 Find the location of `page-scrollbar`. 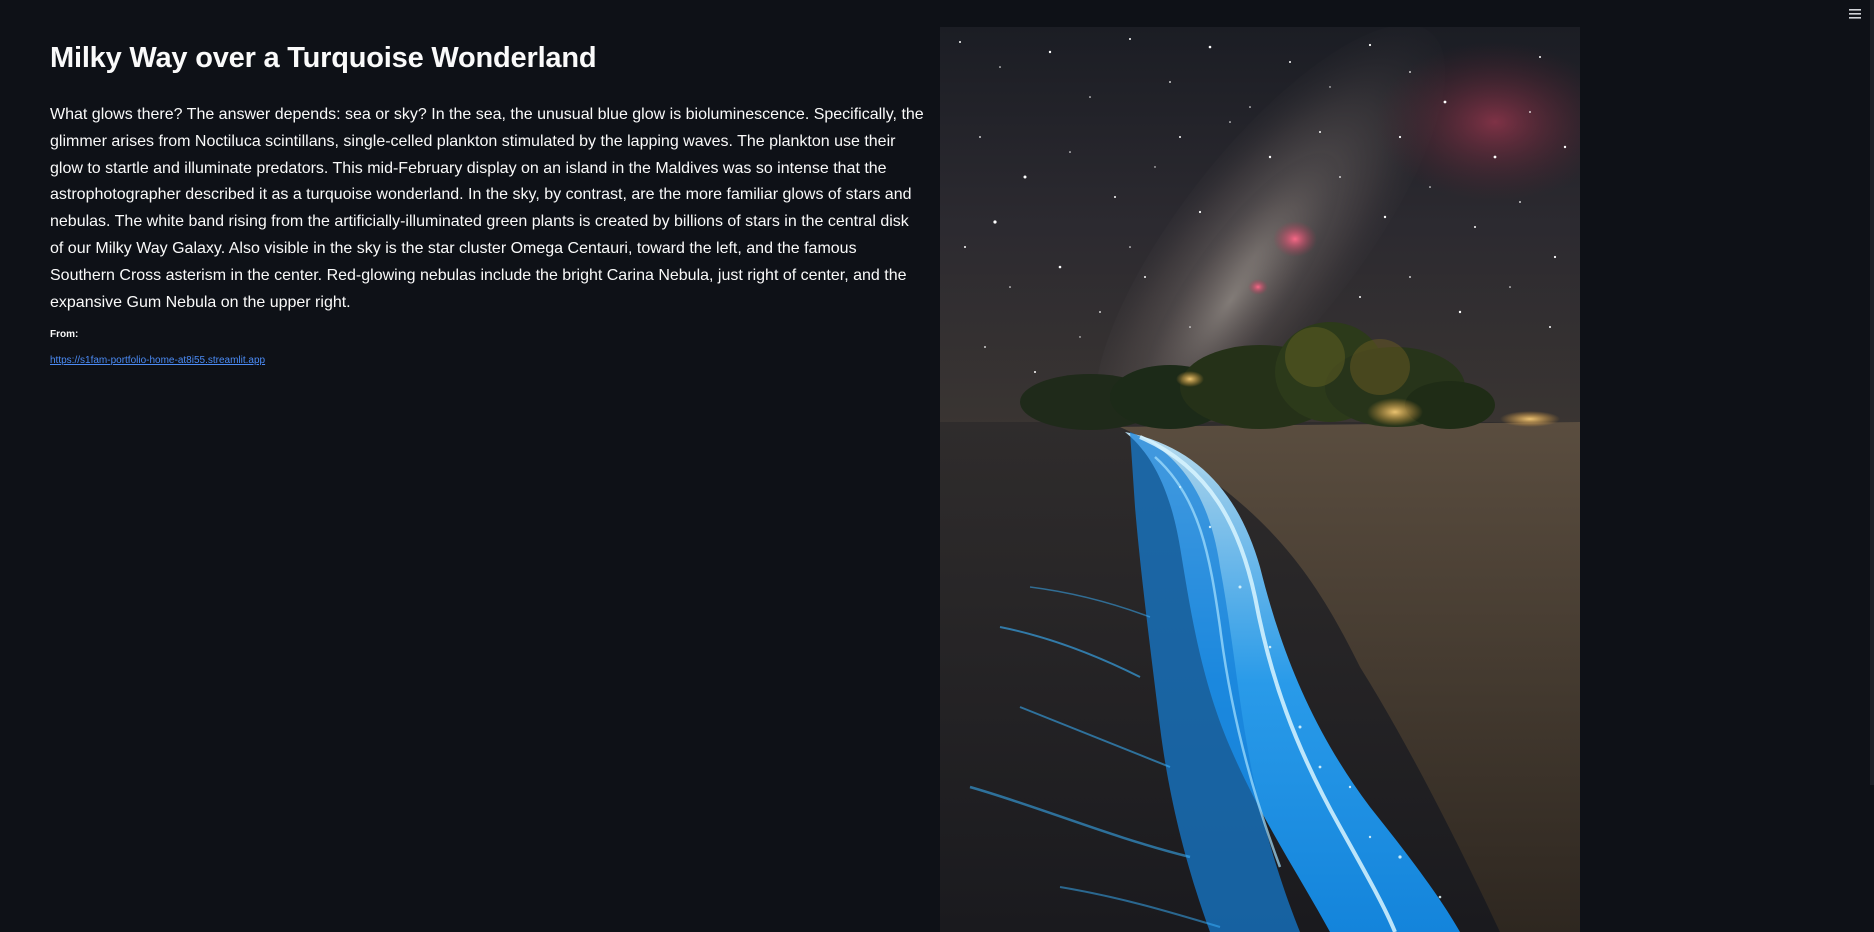

page-scrollbar is located at coordinates (1872, 392).